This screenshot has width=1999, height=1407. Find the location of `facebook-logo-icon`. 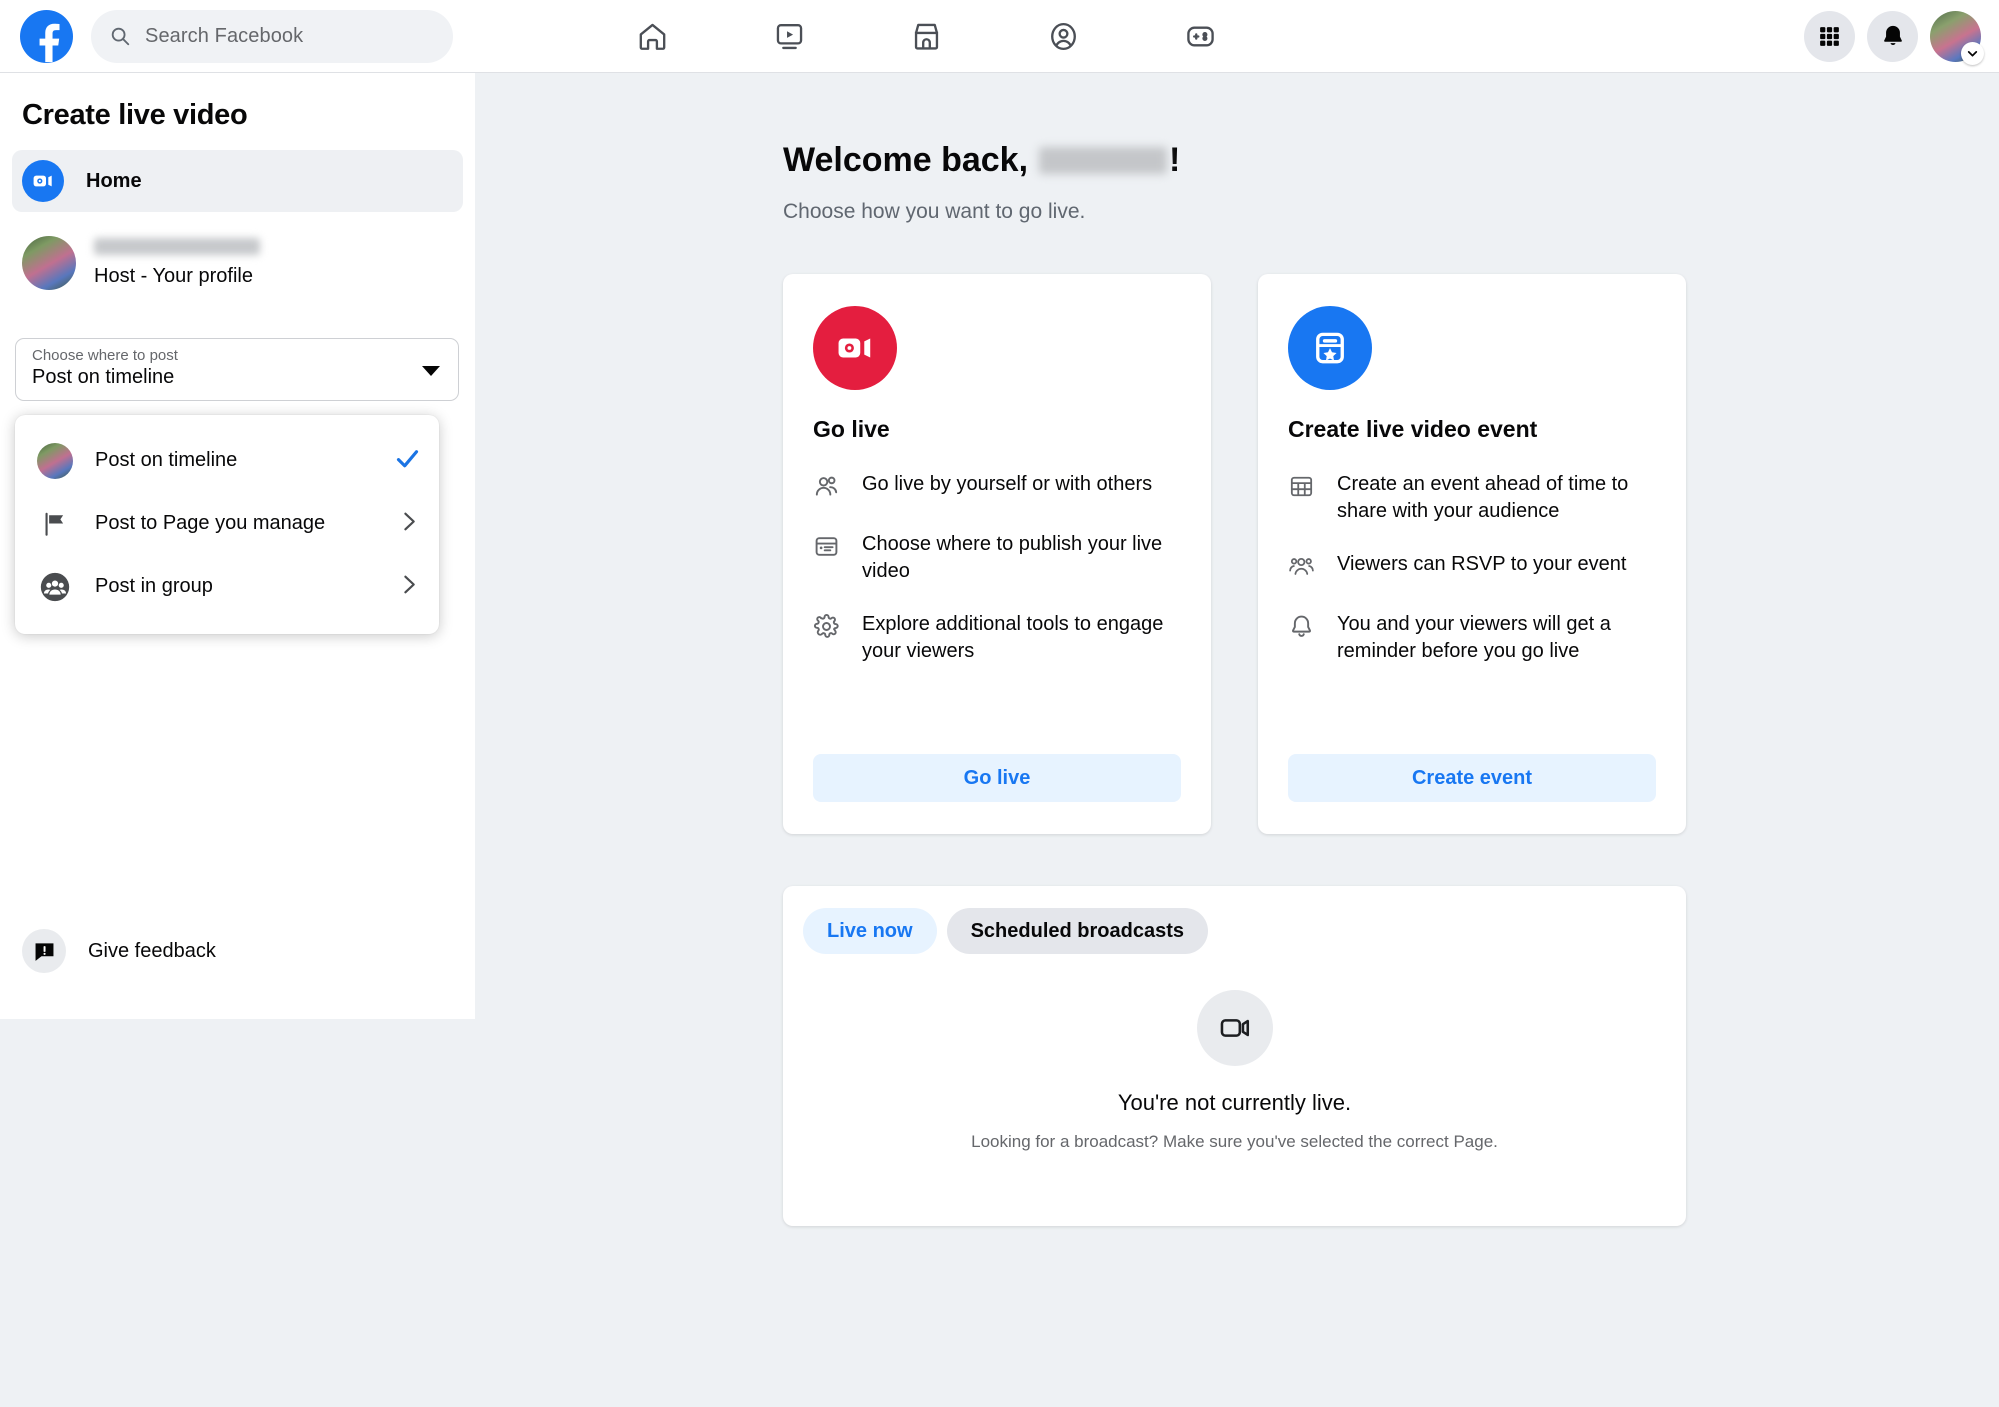

facebook-logo-icon is located at coordinates (46, 36).